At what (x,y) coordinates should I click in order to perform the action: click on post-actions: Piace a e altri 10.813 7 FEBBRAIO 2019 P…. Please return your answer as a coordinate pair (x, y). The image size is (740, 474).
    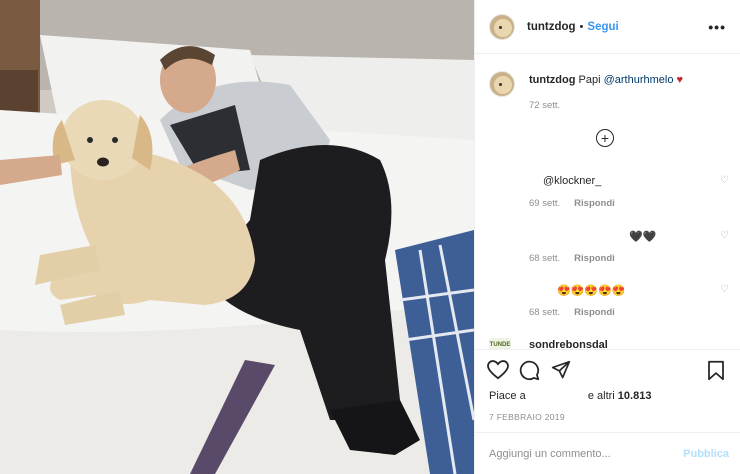
    Looking at the image, I should click on (607, 411).